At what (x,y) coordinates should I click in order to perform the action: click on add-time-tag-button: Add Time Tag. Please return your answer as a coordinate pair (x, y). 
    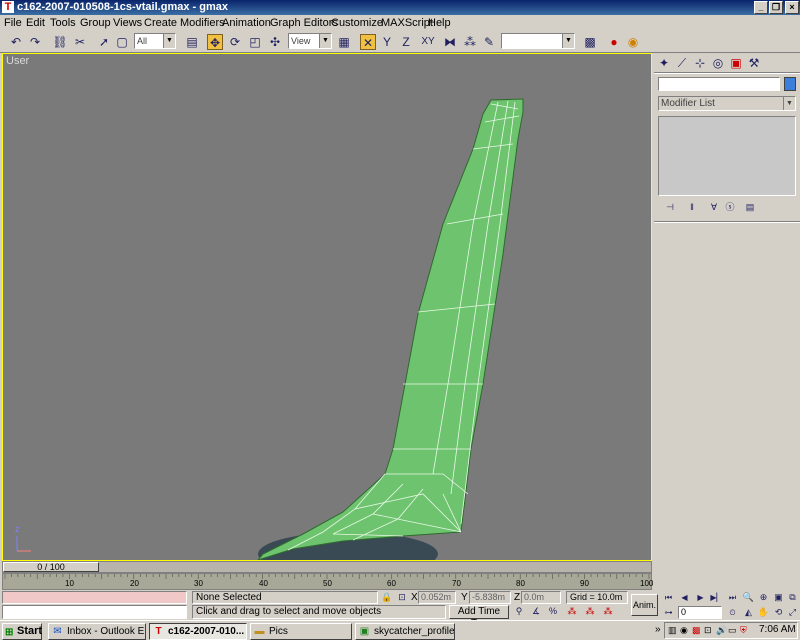
    Looking at the image, I should click on (479, 617).